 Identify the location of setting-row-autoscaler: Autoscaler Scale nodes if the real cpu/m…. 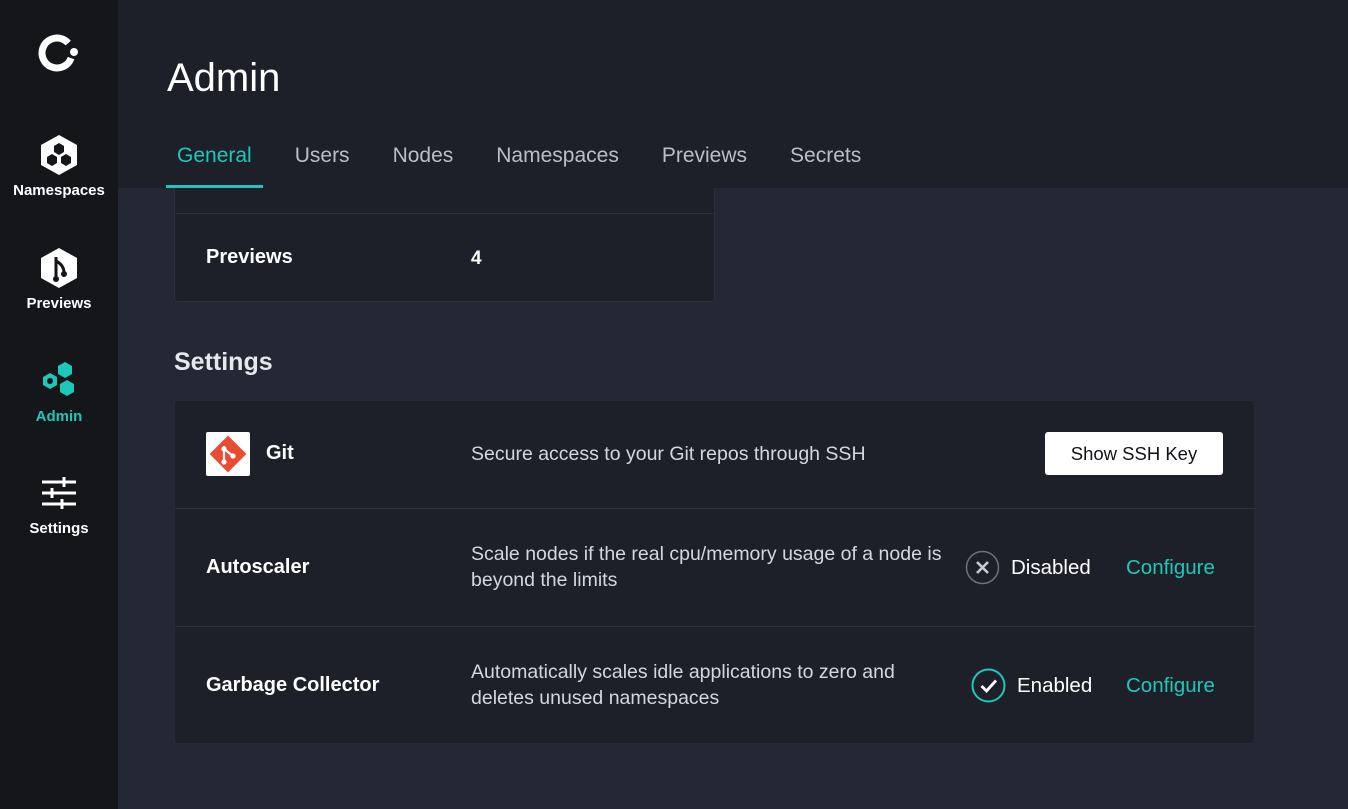
(715, 567).